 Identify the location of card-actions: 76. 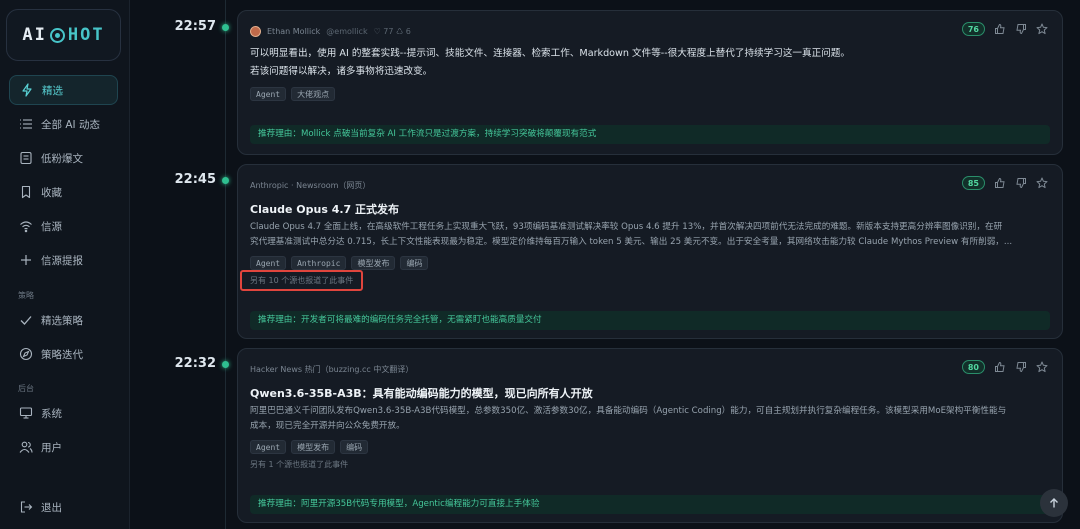
(1004, 29).